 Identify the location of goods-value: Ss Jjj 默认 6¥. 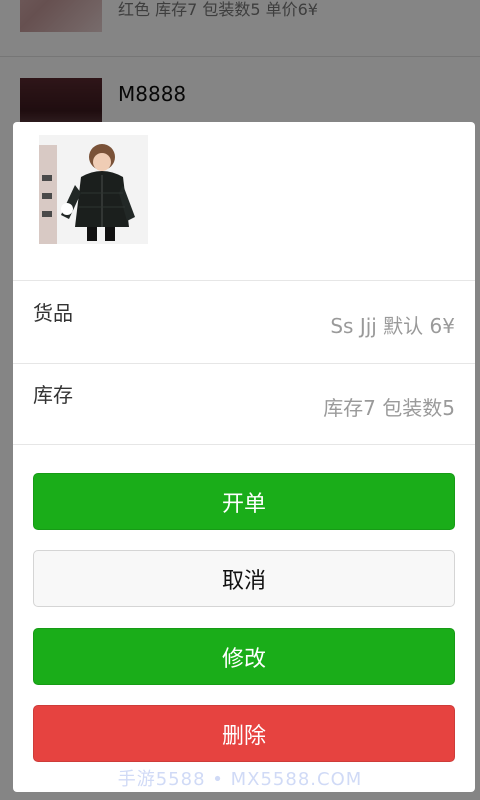
(392, 326).